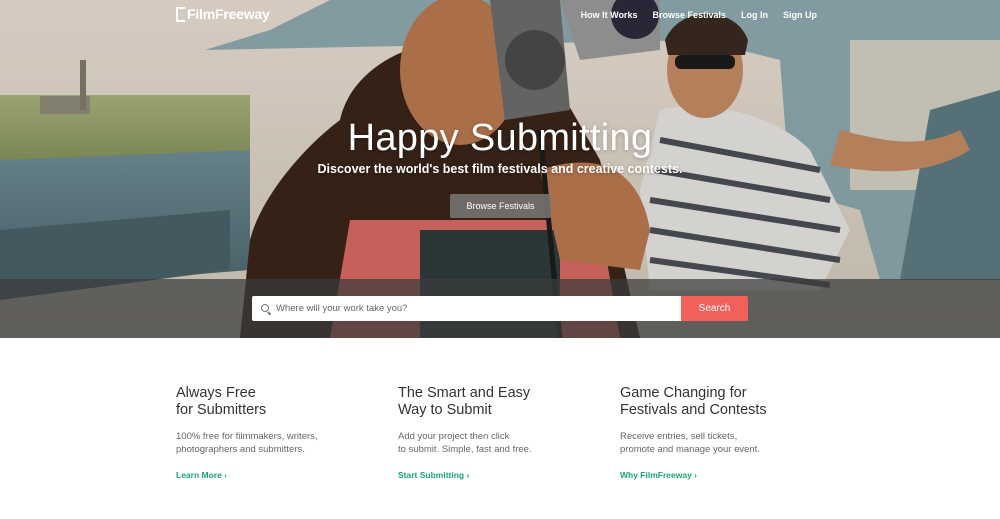 This screenshot has height=519, width=1000. What do you see at coordinates (609, 15) in the screenshot?
I see `nav-how-it-works: How It Works` at bounding box center [609, 15].